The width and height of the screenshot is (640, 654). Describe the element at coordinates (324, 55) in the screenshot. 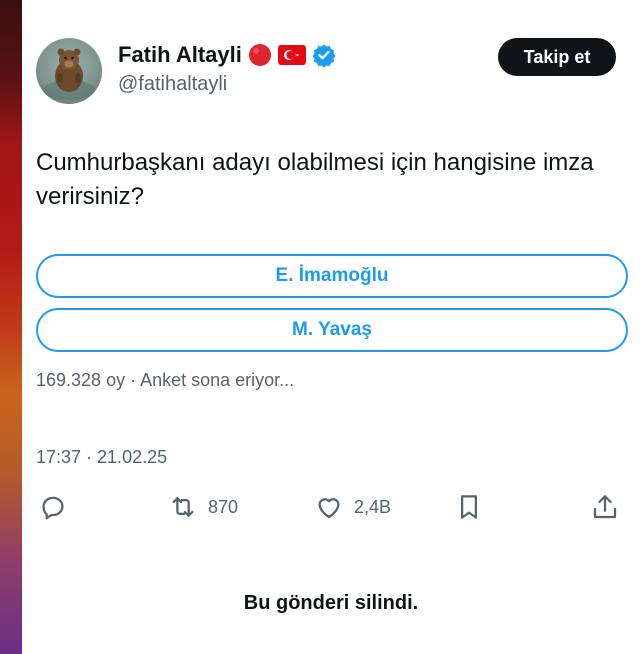

I see `verified-icon` at that location.